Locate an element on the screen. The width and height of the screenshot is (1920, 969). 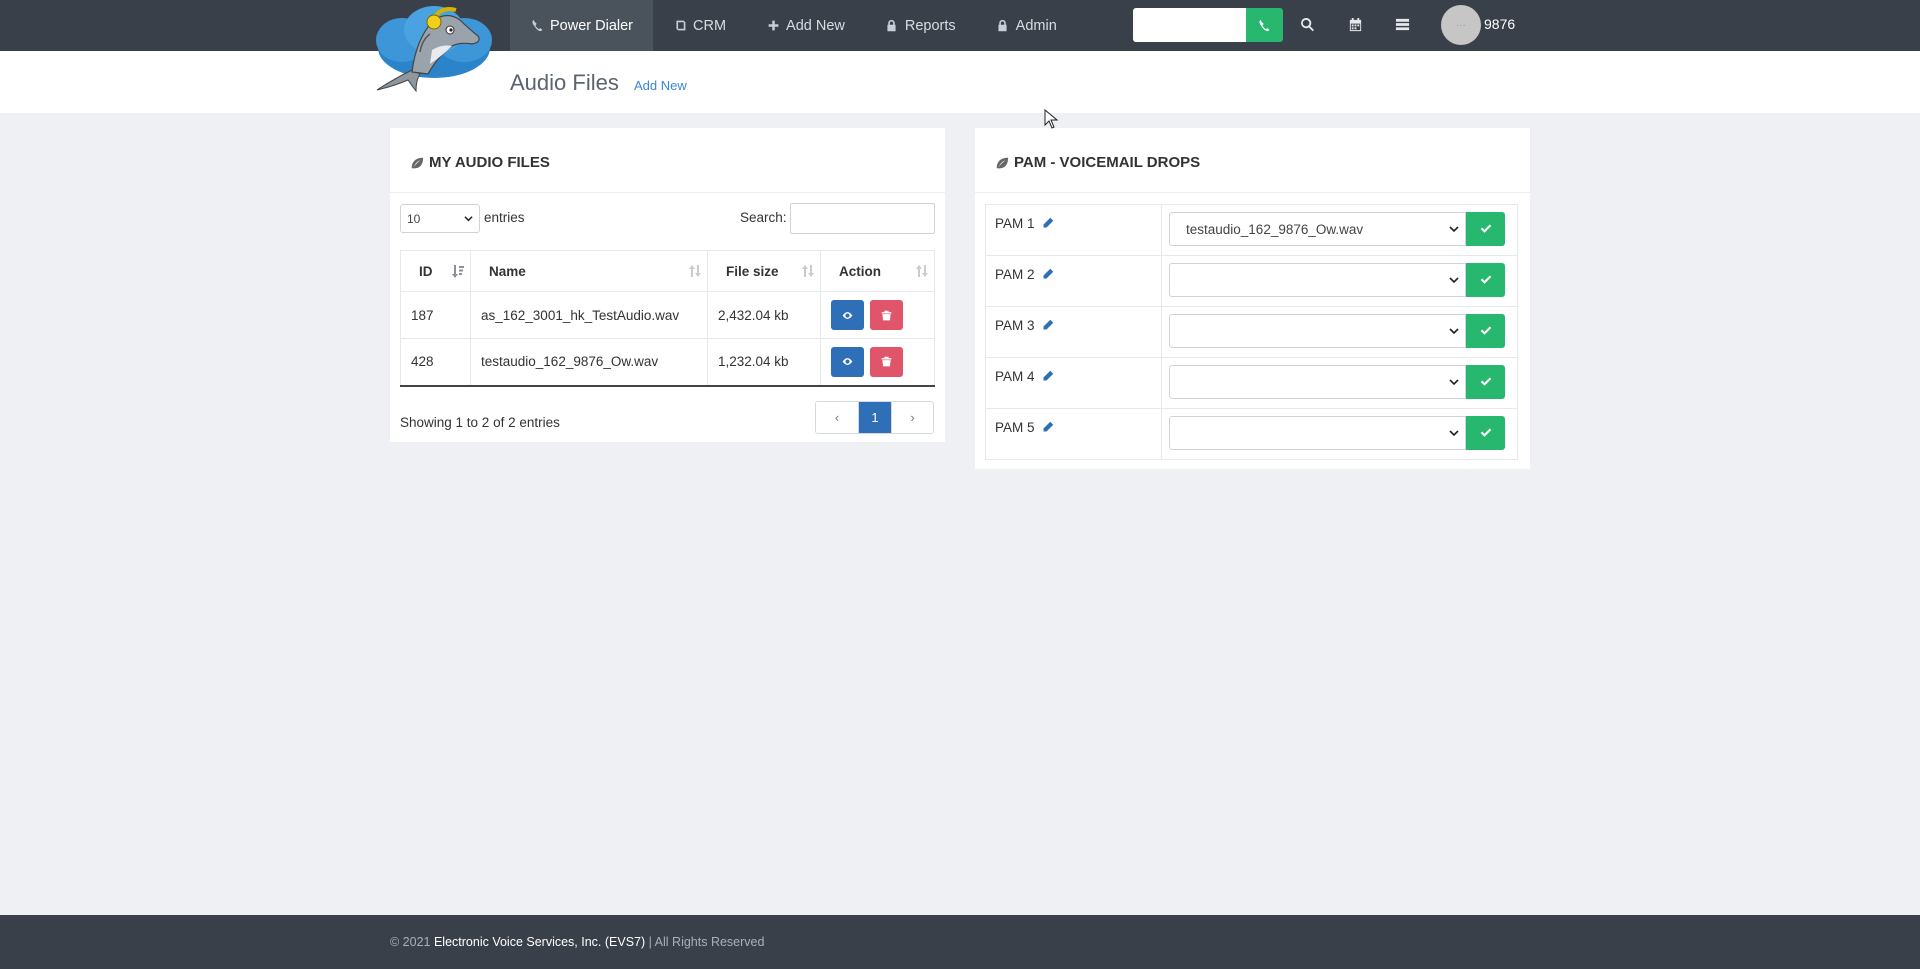
pagination-prev: ‹ is located at coordinates (837, 417).